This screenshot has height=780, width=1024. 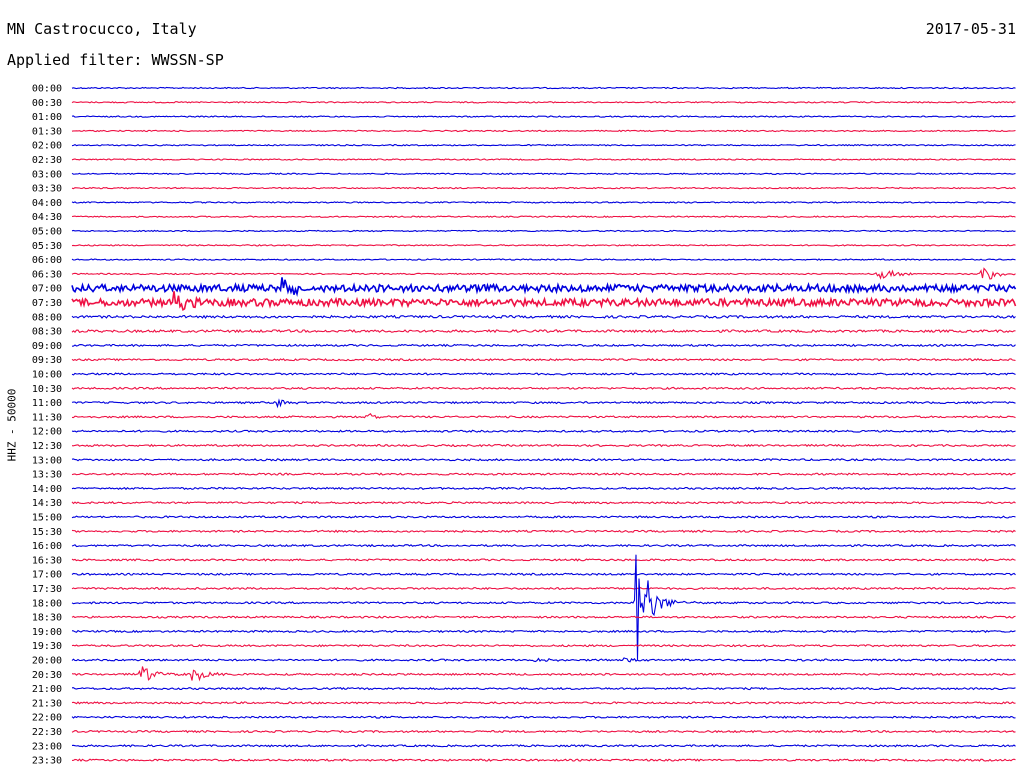 I want to click on time-tick-label: 00:30, so click(x=47, y=103).